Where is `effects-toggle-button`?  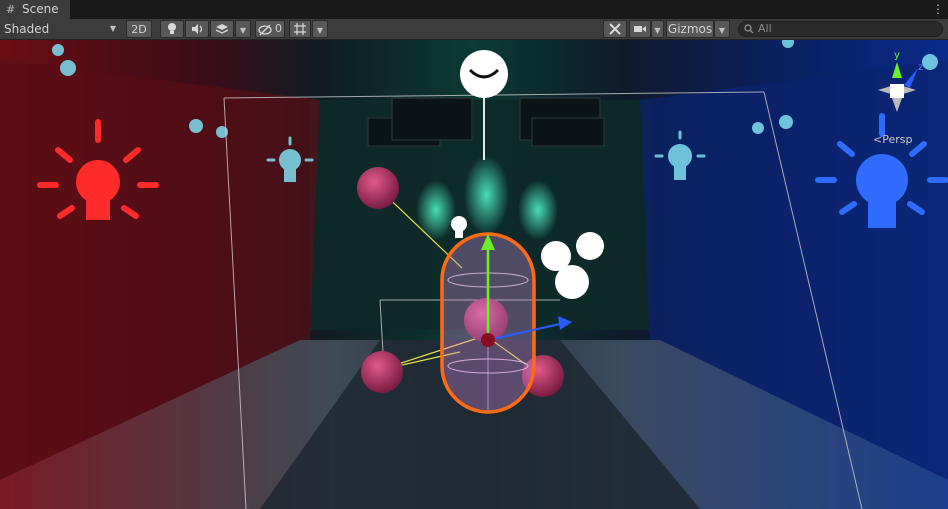
effects-toggle-button is located at coordinates (222, 29).